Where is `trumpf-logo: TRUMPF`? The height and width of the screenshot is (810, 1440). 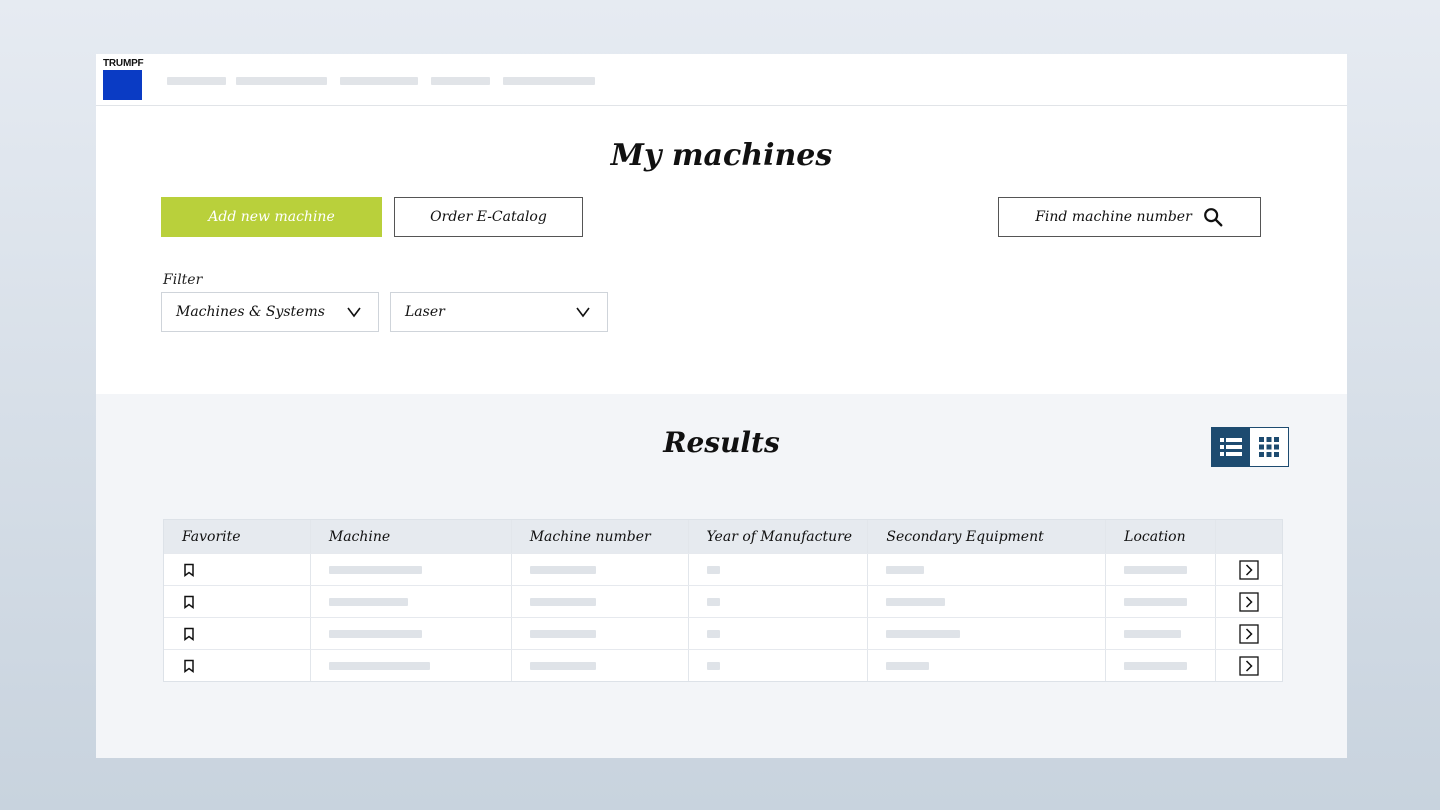
trumpf-logo: TRUMPF is located at coordinates (123, 79).